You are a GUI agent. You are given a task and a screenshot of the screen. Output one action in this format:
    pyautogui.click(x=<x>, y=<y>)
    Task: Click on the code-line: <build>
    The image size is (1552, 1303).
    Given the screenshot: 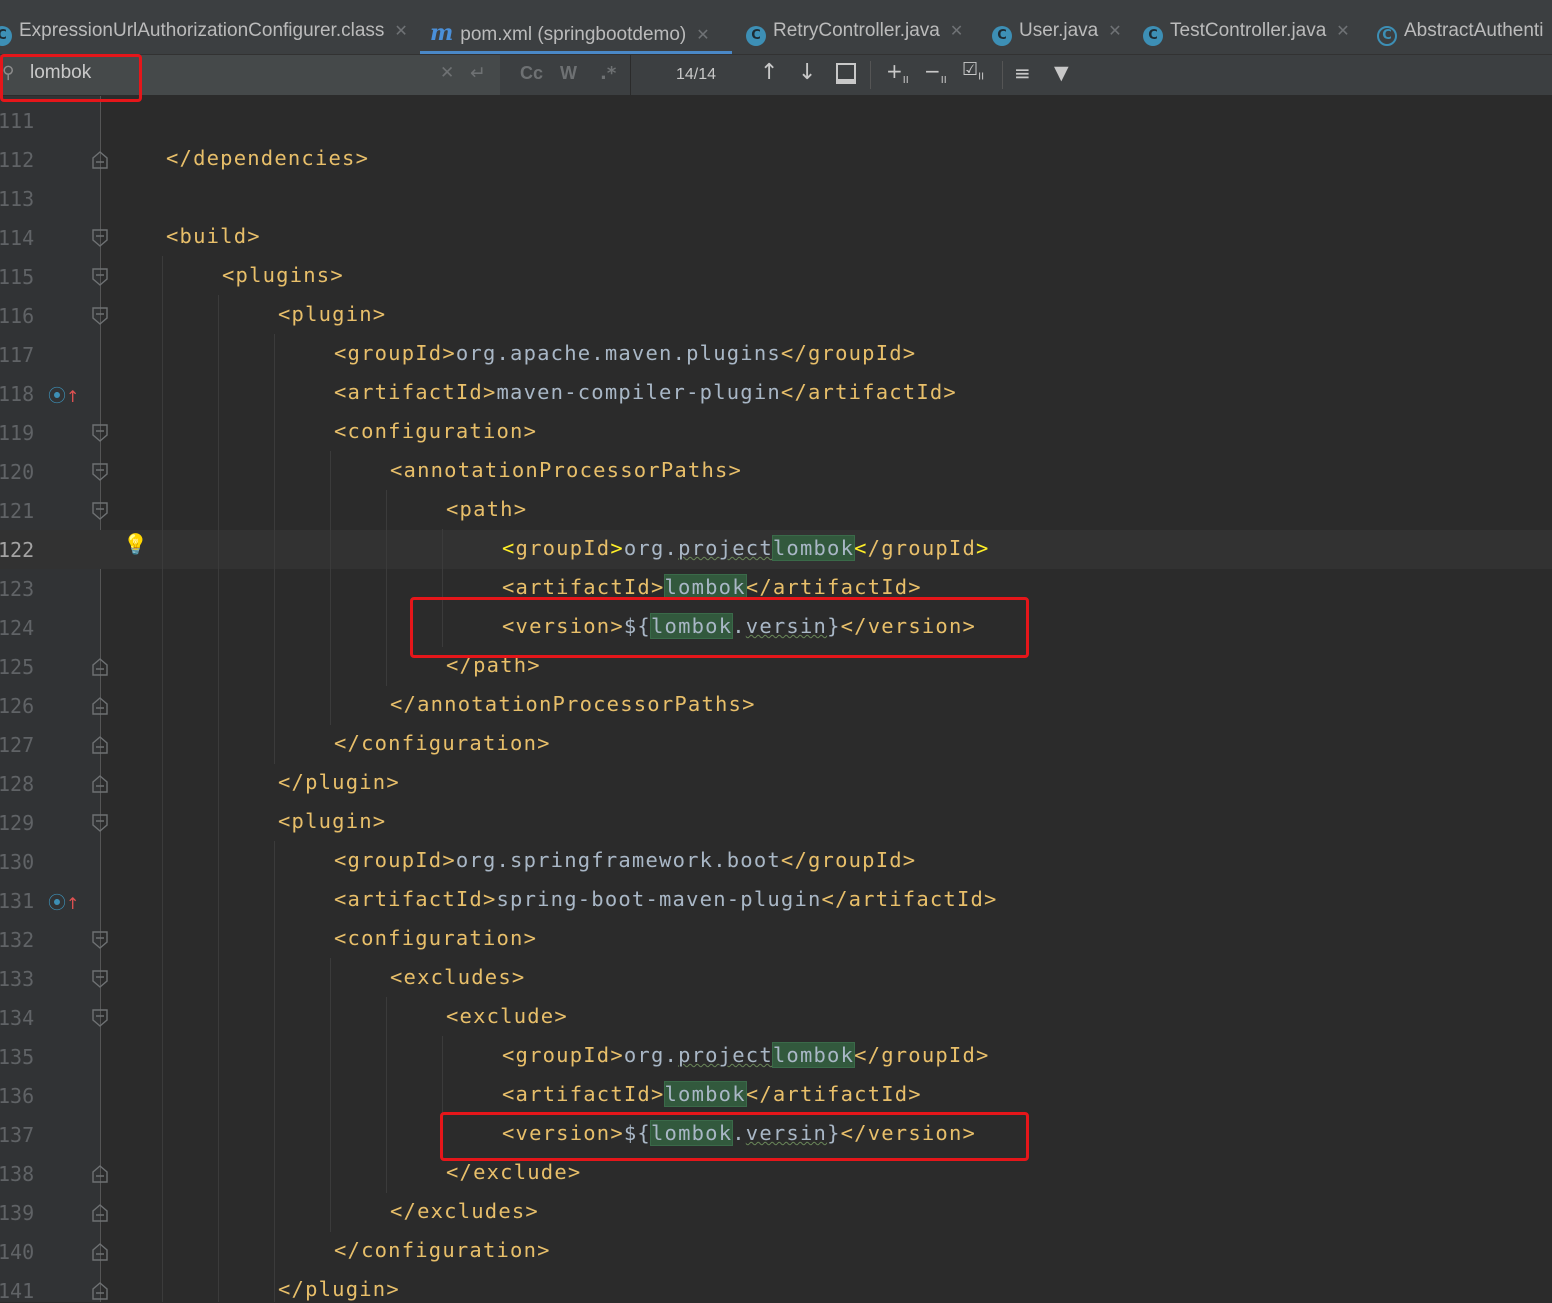 What is the action you would take?
    pyautogui.click(x=213, y=236)
    